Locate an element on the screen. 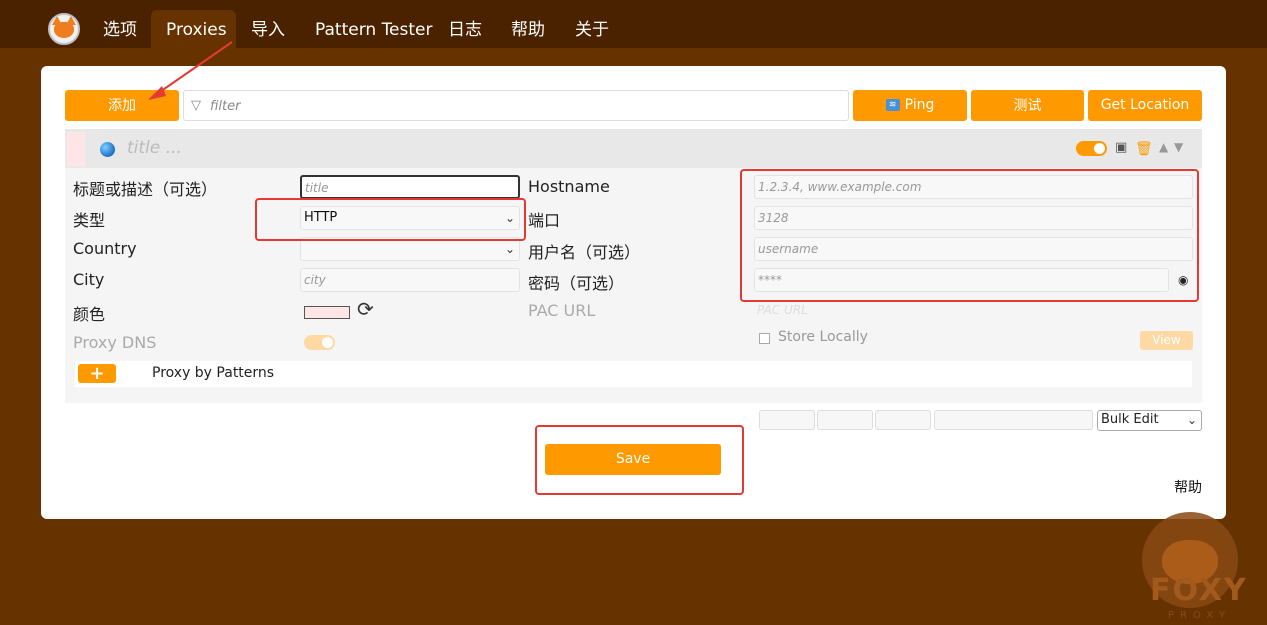 Image resolution: width=1267 pixels, height=625 pixels. title-input: title is located at coordinates (410, 187).